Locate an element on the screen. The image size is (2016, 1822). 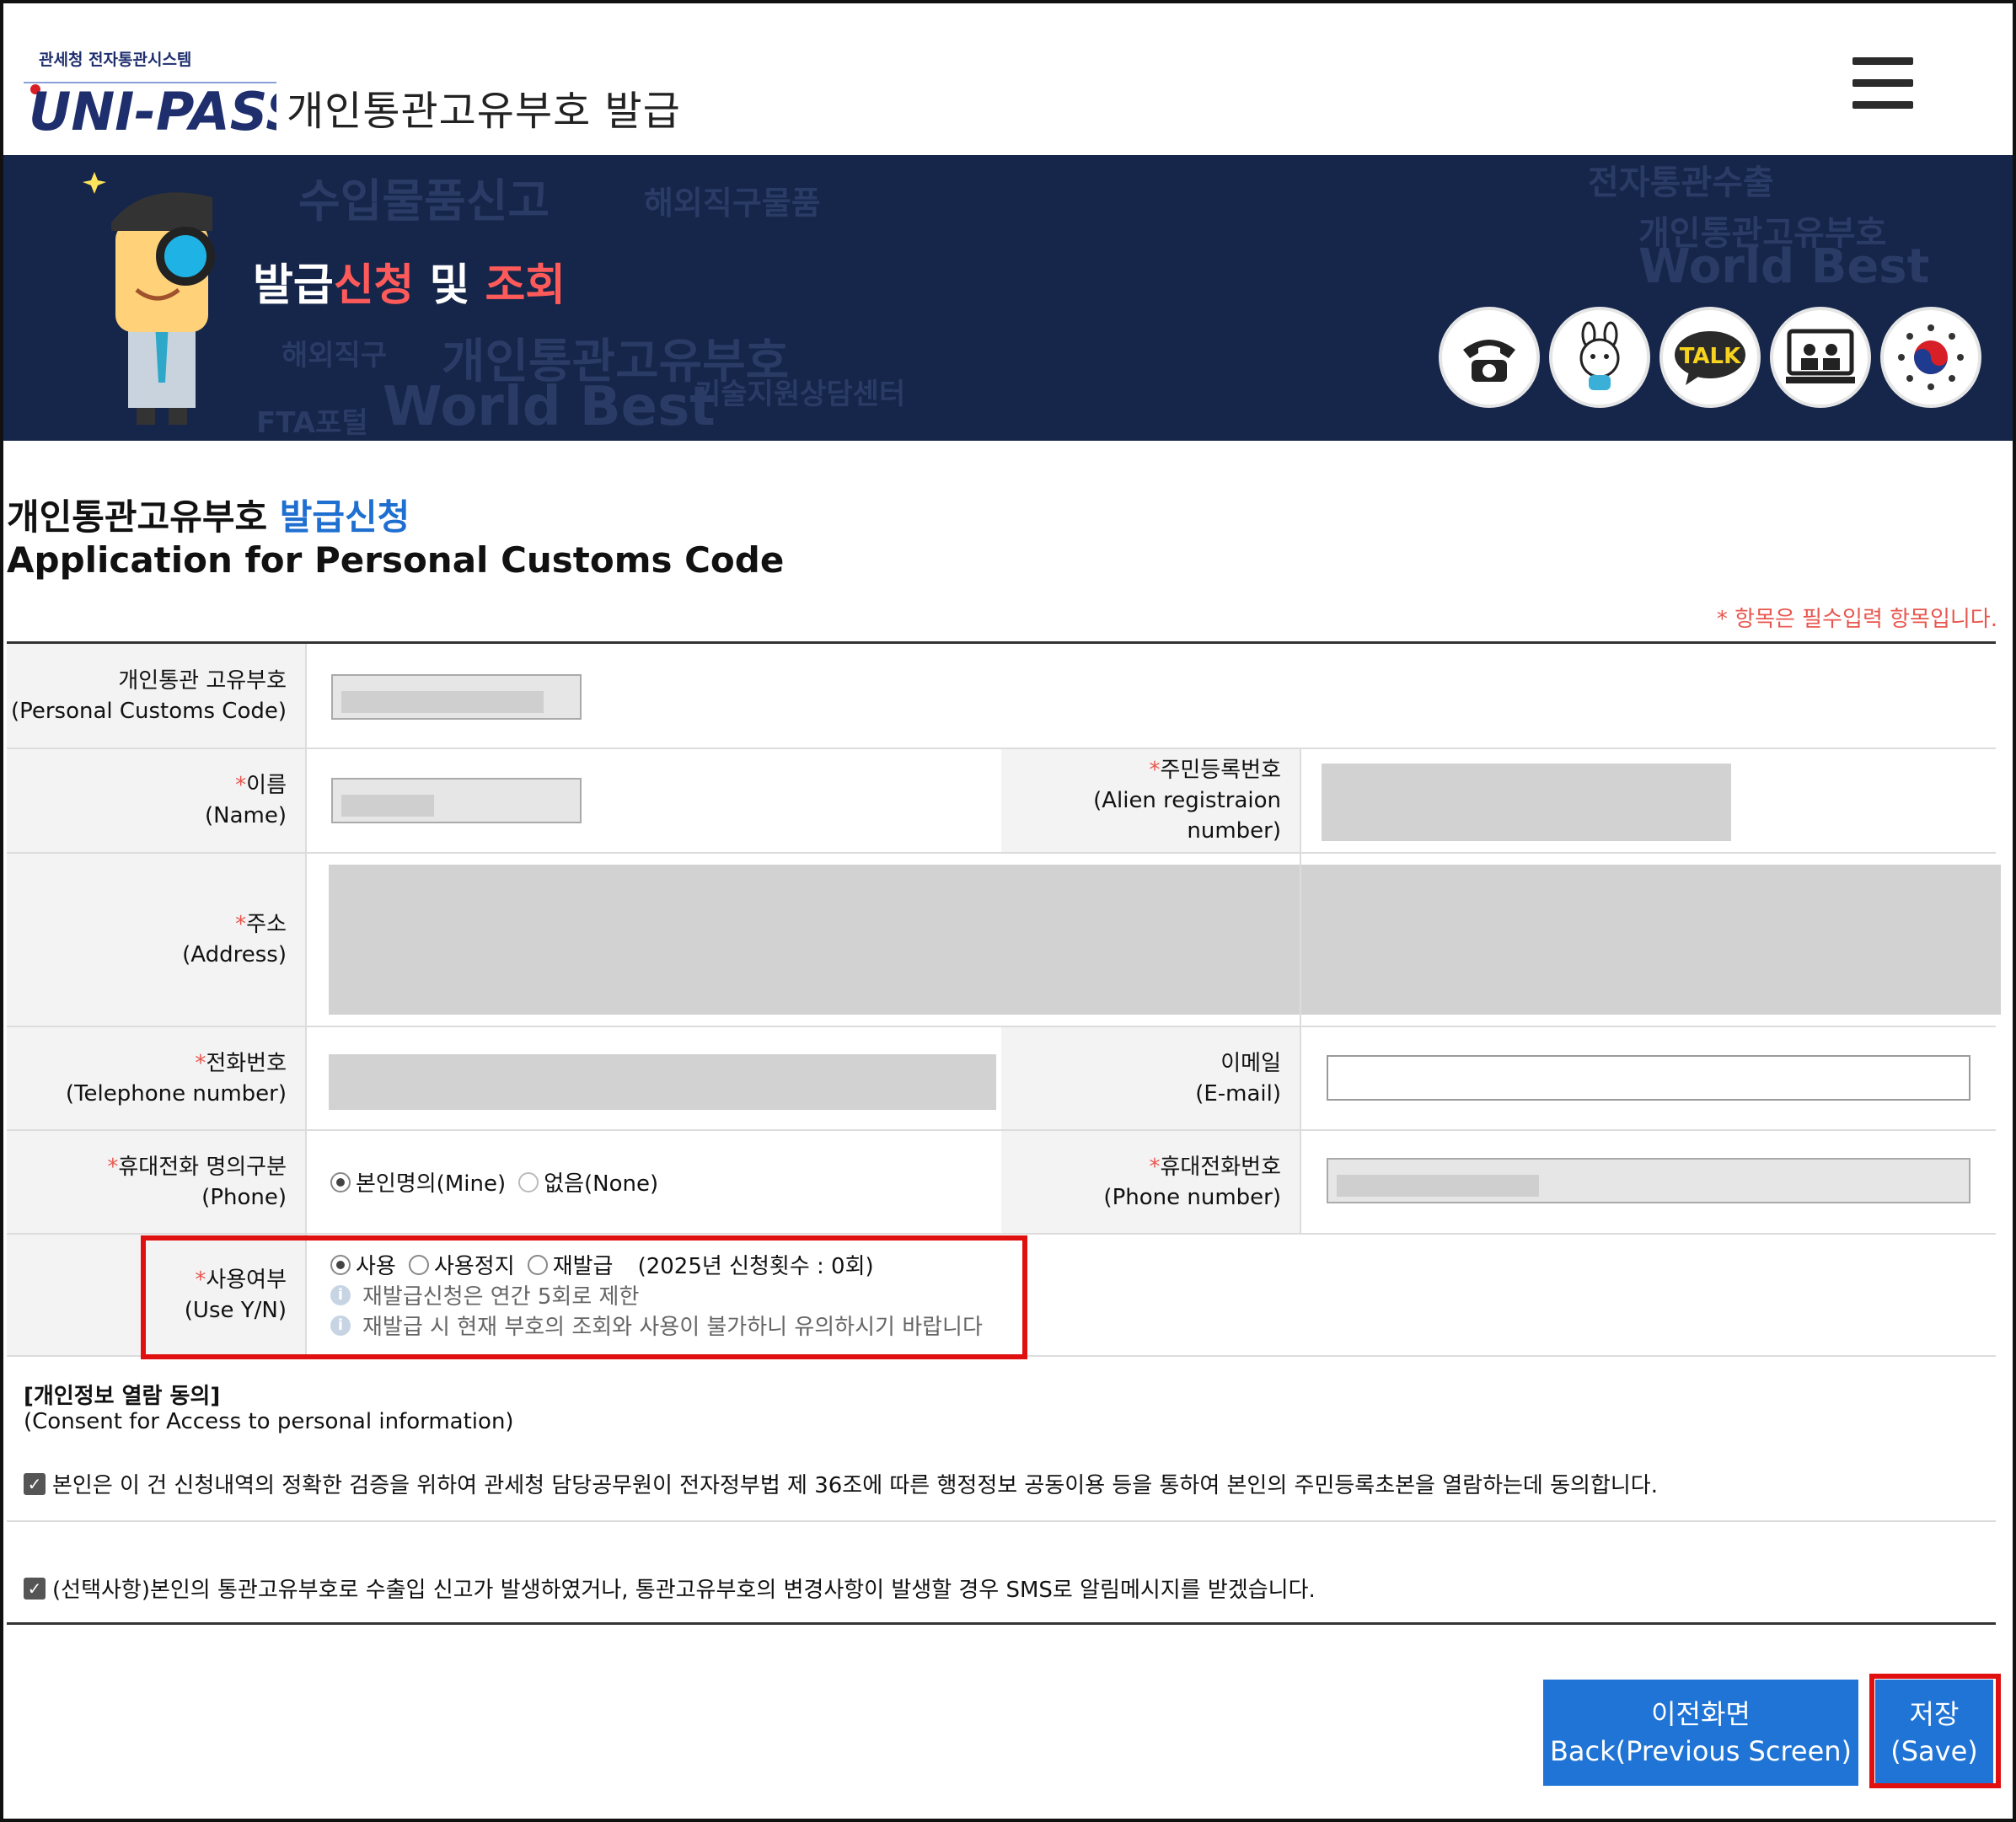
consent-checkbox-1: ✓ is located at coordinates (35, 1483).